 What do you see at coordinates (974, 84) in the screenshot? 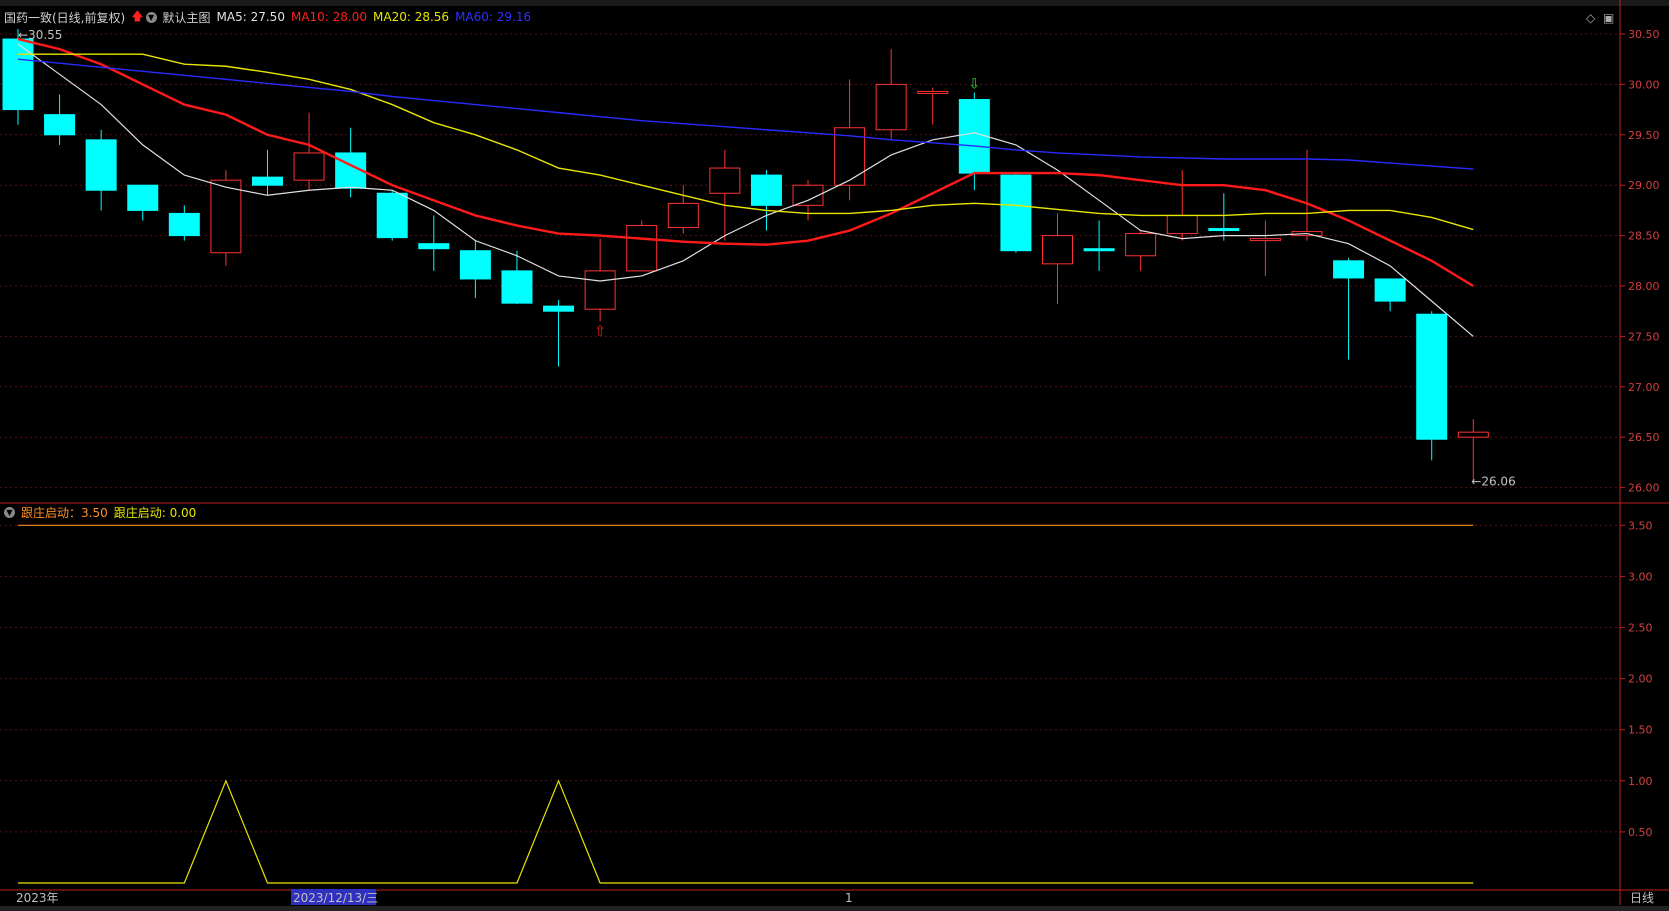
I see `sell-signal-arrow-icon: ⇩` at bounding box center [974, 84].